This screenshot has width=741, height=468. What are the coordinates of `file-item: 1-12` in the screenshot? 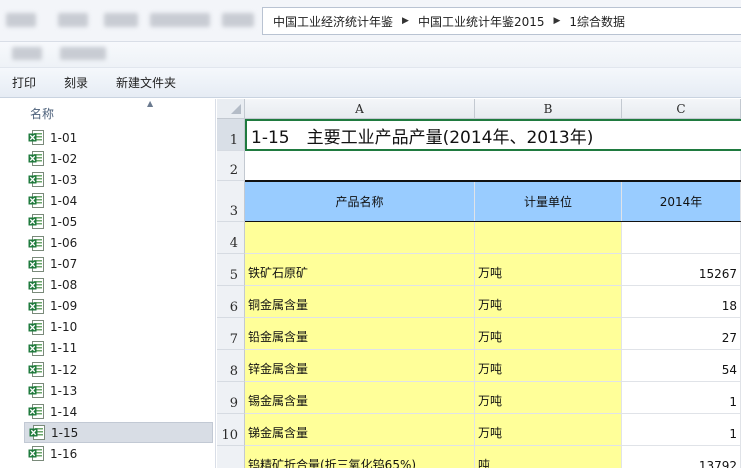 It's located at (107, 369).